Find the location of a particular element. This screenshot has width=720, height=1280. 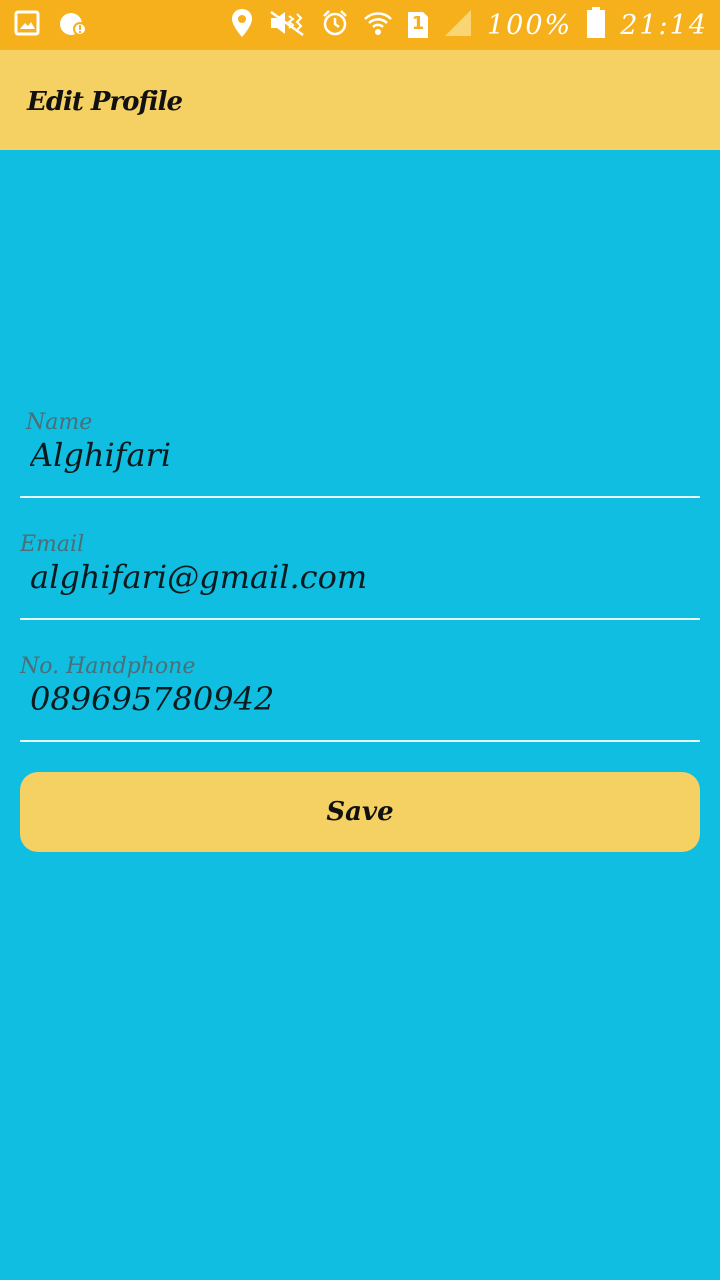

name-field: Name is located at coordinates (360, 438).